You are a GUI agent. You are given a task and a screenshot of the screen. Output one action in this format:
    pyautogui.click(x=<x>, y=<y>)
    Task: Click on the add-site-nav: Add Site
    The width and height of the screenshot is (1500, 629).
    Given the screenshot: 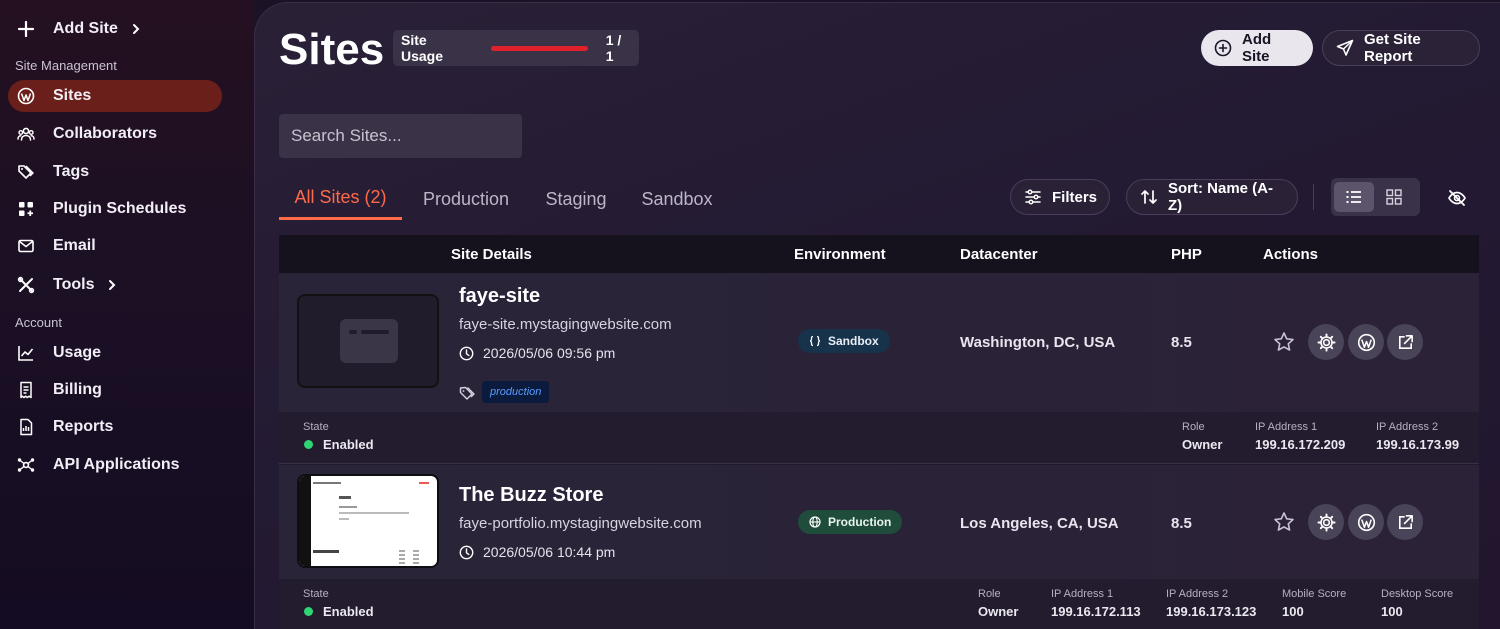 What is the action you would take?
    pyautogui.click(x=115, y=29)
    